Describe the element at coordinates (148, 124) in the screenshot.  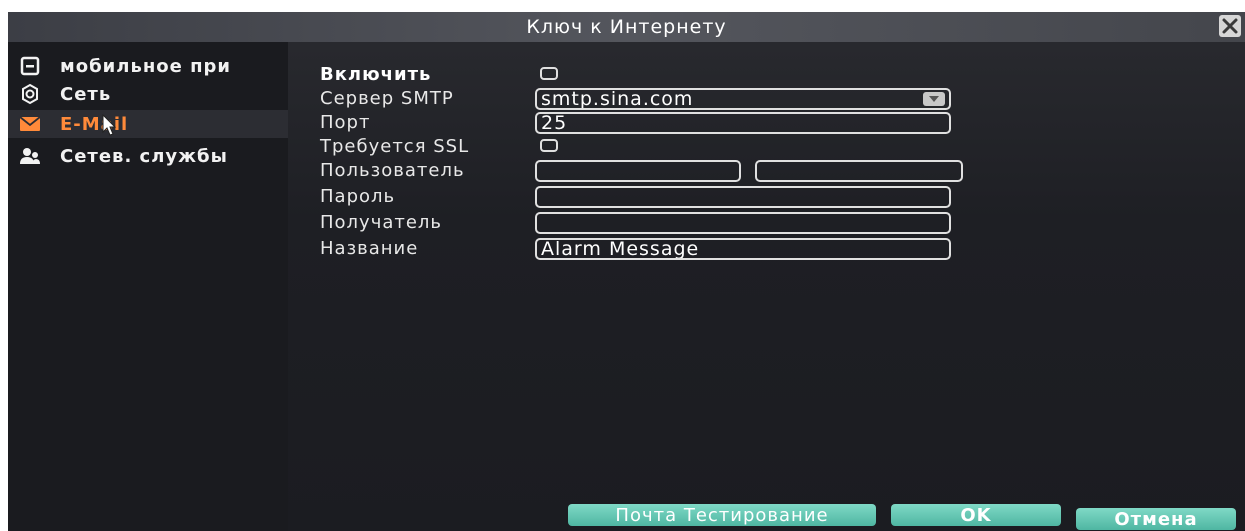
I see `sidebar-item-email: E-Mail` at that location.